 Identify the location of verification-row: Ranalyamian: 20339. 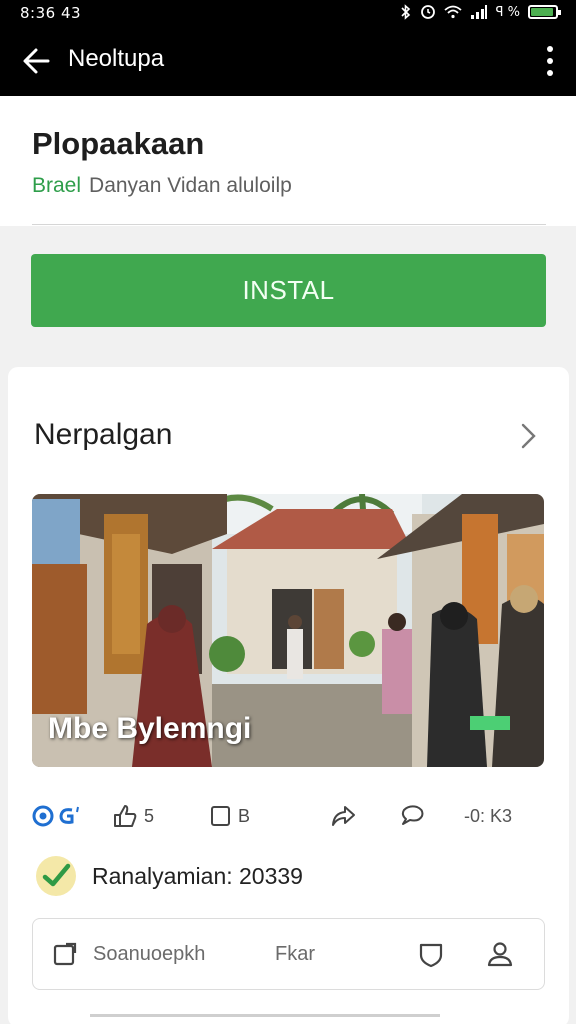
(169, 876).